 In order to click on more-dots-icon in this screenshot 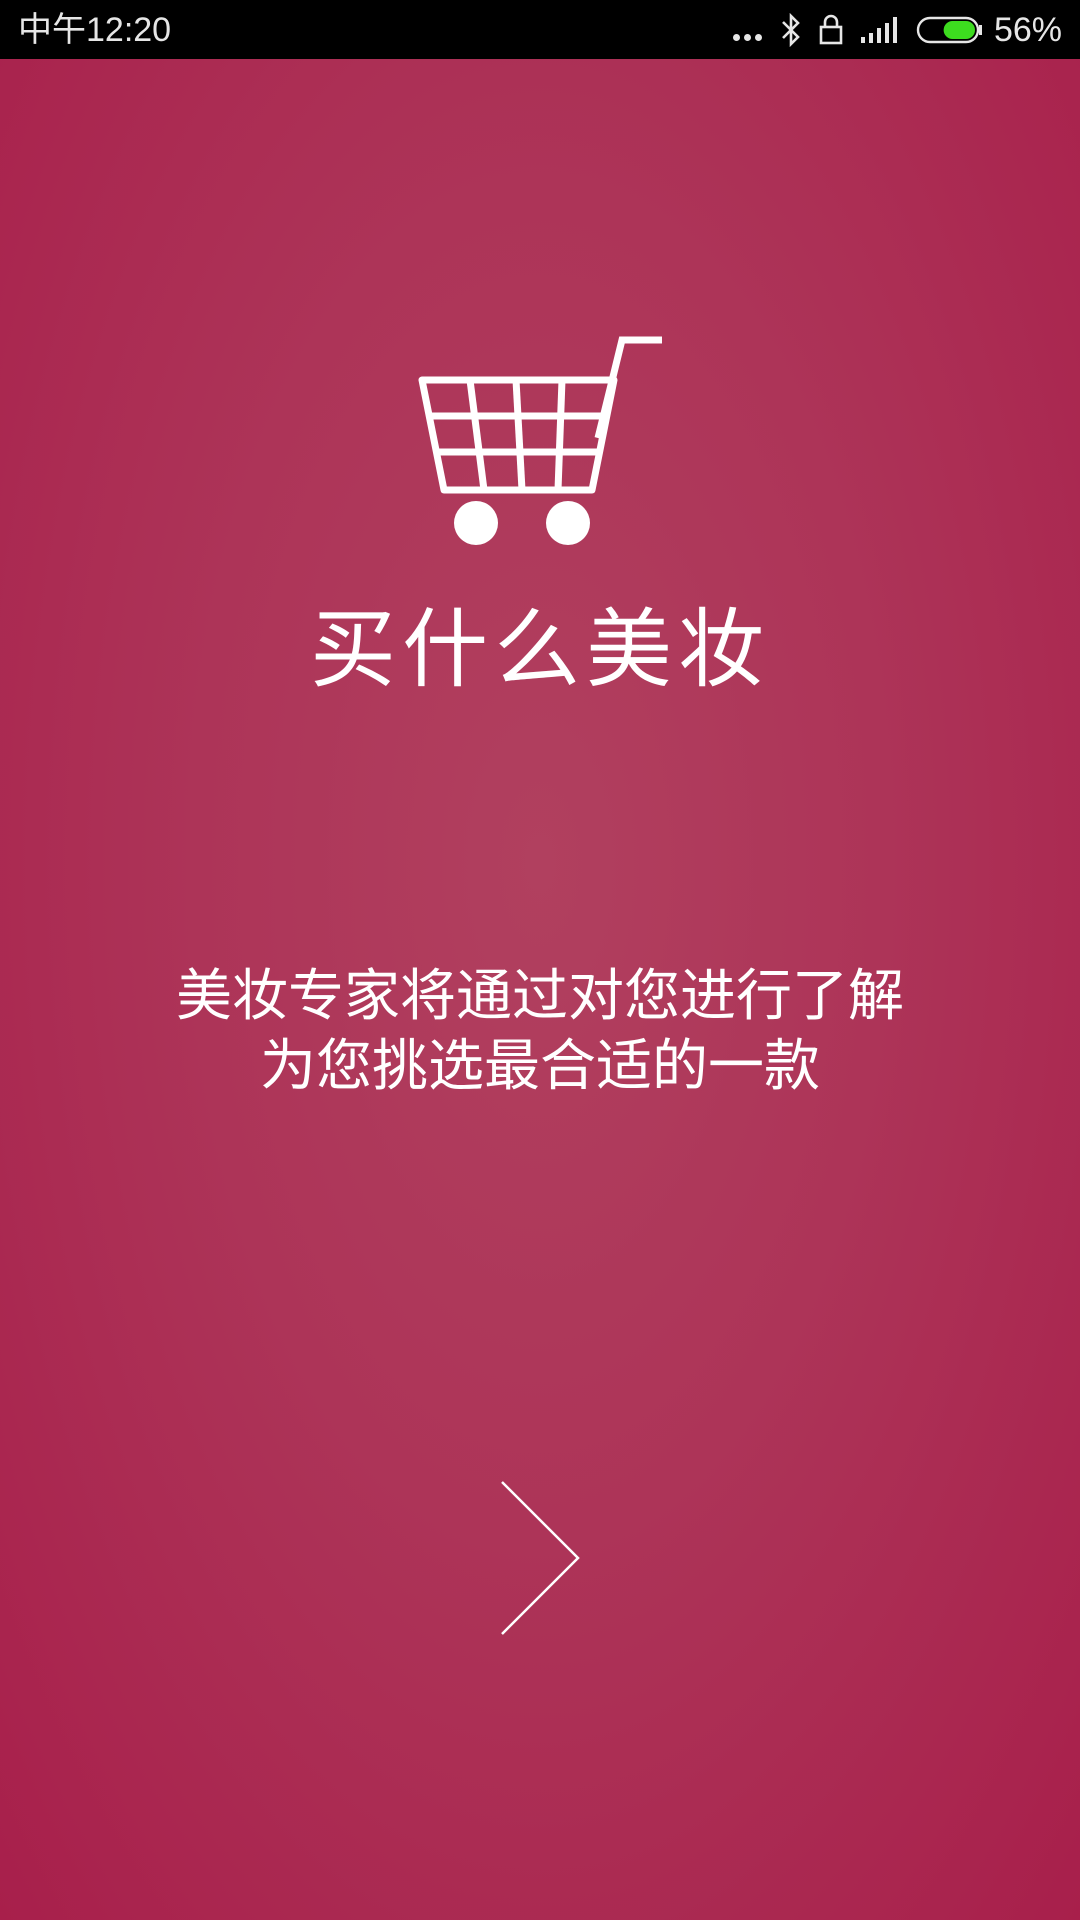, I will do `click(747, 30)`.